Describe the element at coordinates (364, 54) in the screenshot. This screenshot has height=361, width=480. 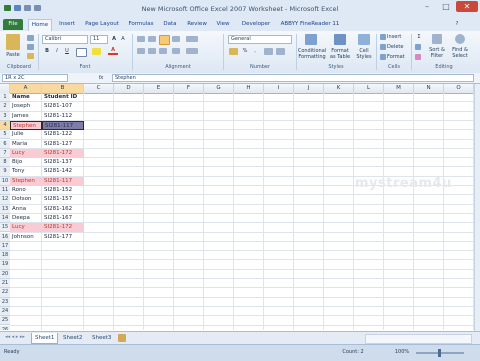
I see `cell-styles-button: Cell Styles` at that location.